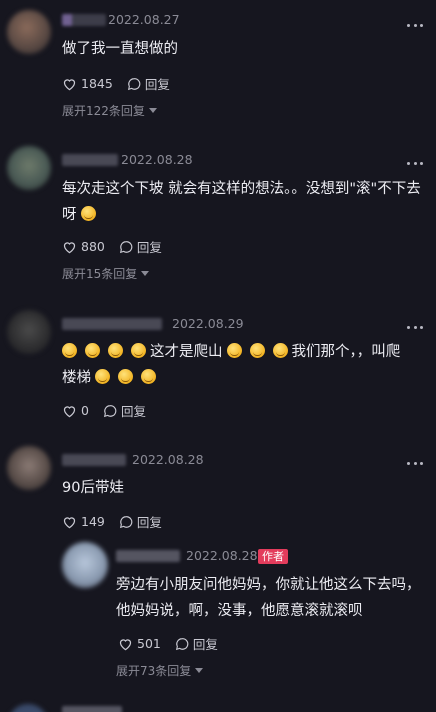 The image size is (436, 712). What do you see at coordinates (274, 598) in the screenshot?
I see `reply-text: 旁边有小朋友问他妈妈，你就让他这么下去吗， 他妈妈说，啊，没事，他愿意滚就滚呗` at bounding box center [274, 598].